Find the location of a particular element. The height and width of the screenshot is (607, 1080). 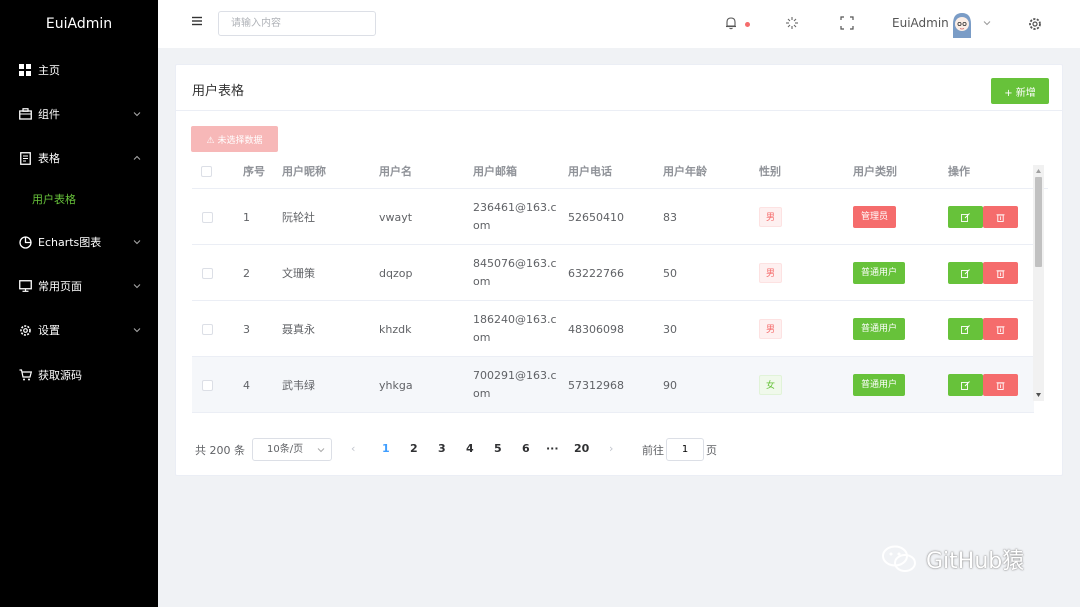

gear-icon is located at coordinates (1035, 24).